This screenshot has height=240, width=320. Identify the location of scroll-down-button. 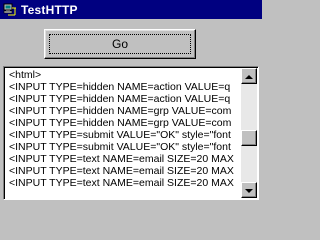
(249, 190).